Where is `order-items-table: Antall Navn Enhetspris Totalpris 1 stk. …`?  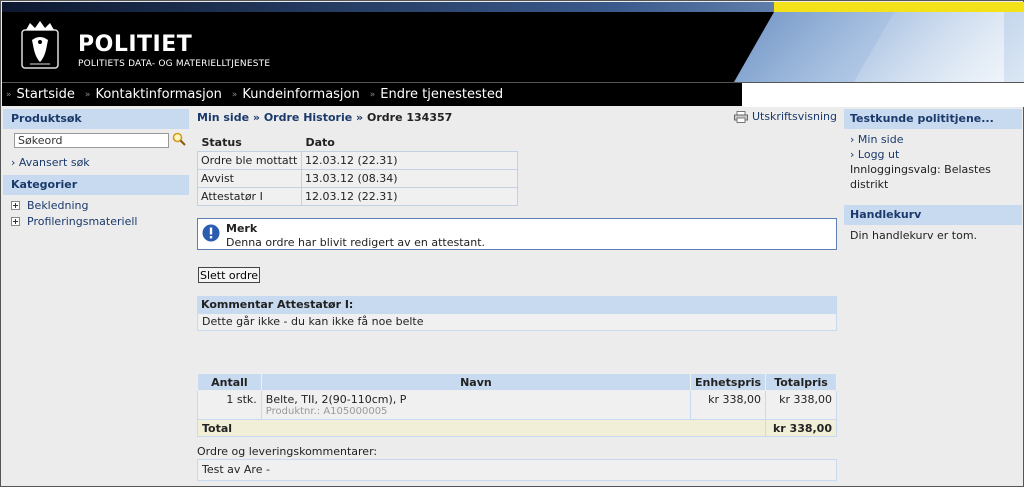 order-items-table: Antall Navn Enhetspris Totalpris 1 stk. … is located at coordinates (516, 405).